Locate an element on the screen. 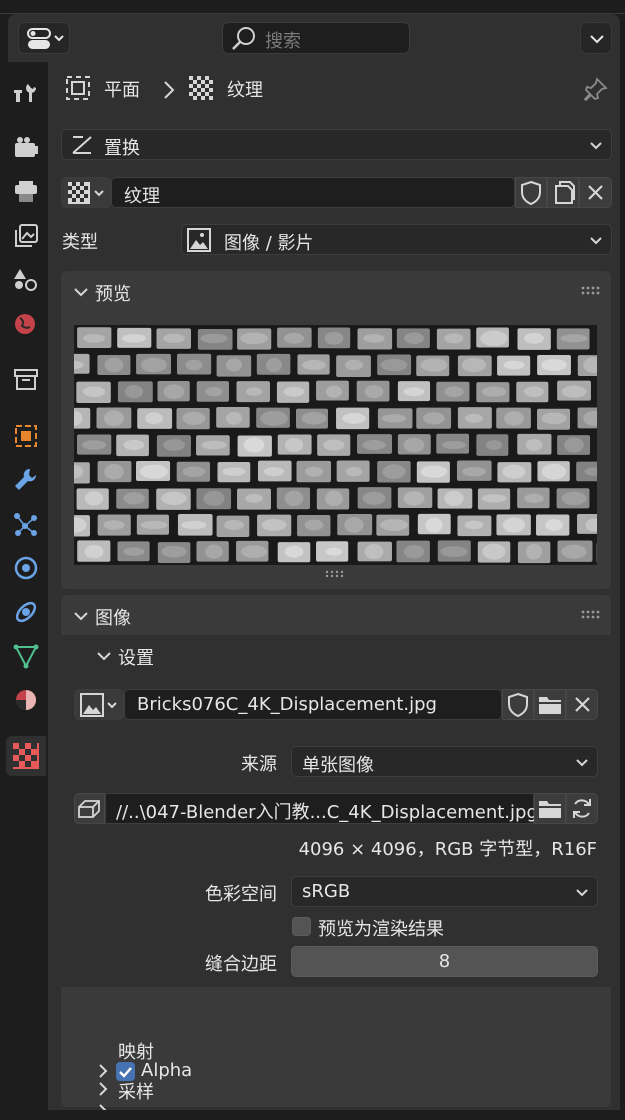 The width and height of the screenshot is (625, 1120). duplicate-texture-button is located at coordinates (563, 192).